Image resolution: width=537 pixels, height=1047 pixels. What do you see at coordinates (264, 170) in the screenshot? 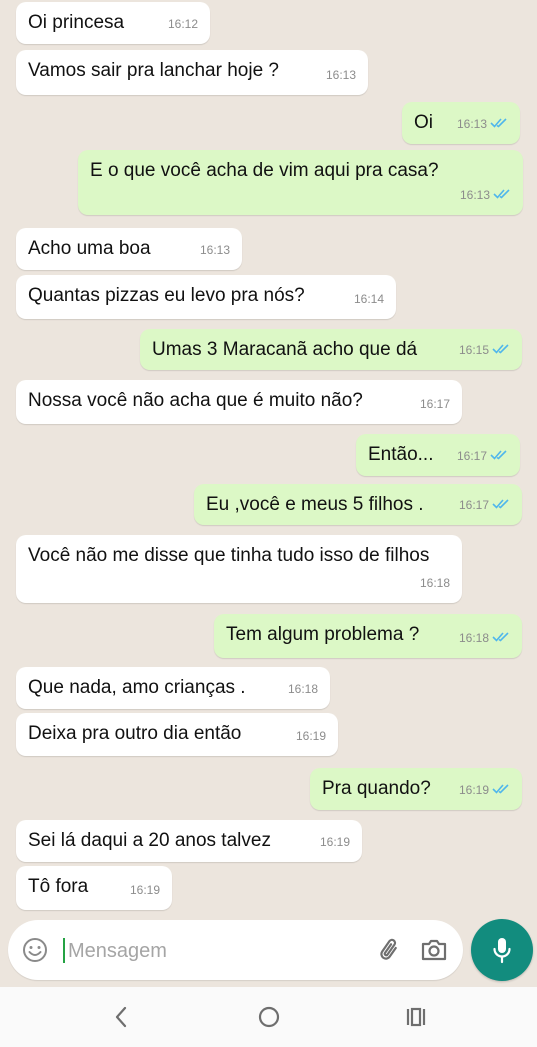
I see `message-text: E o que você acha de vim aqui pra casa?` at bounding box center [264, 170].